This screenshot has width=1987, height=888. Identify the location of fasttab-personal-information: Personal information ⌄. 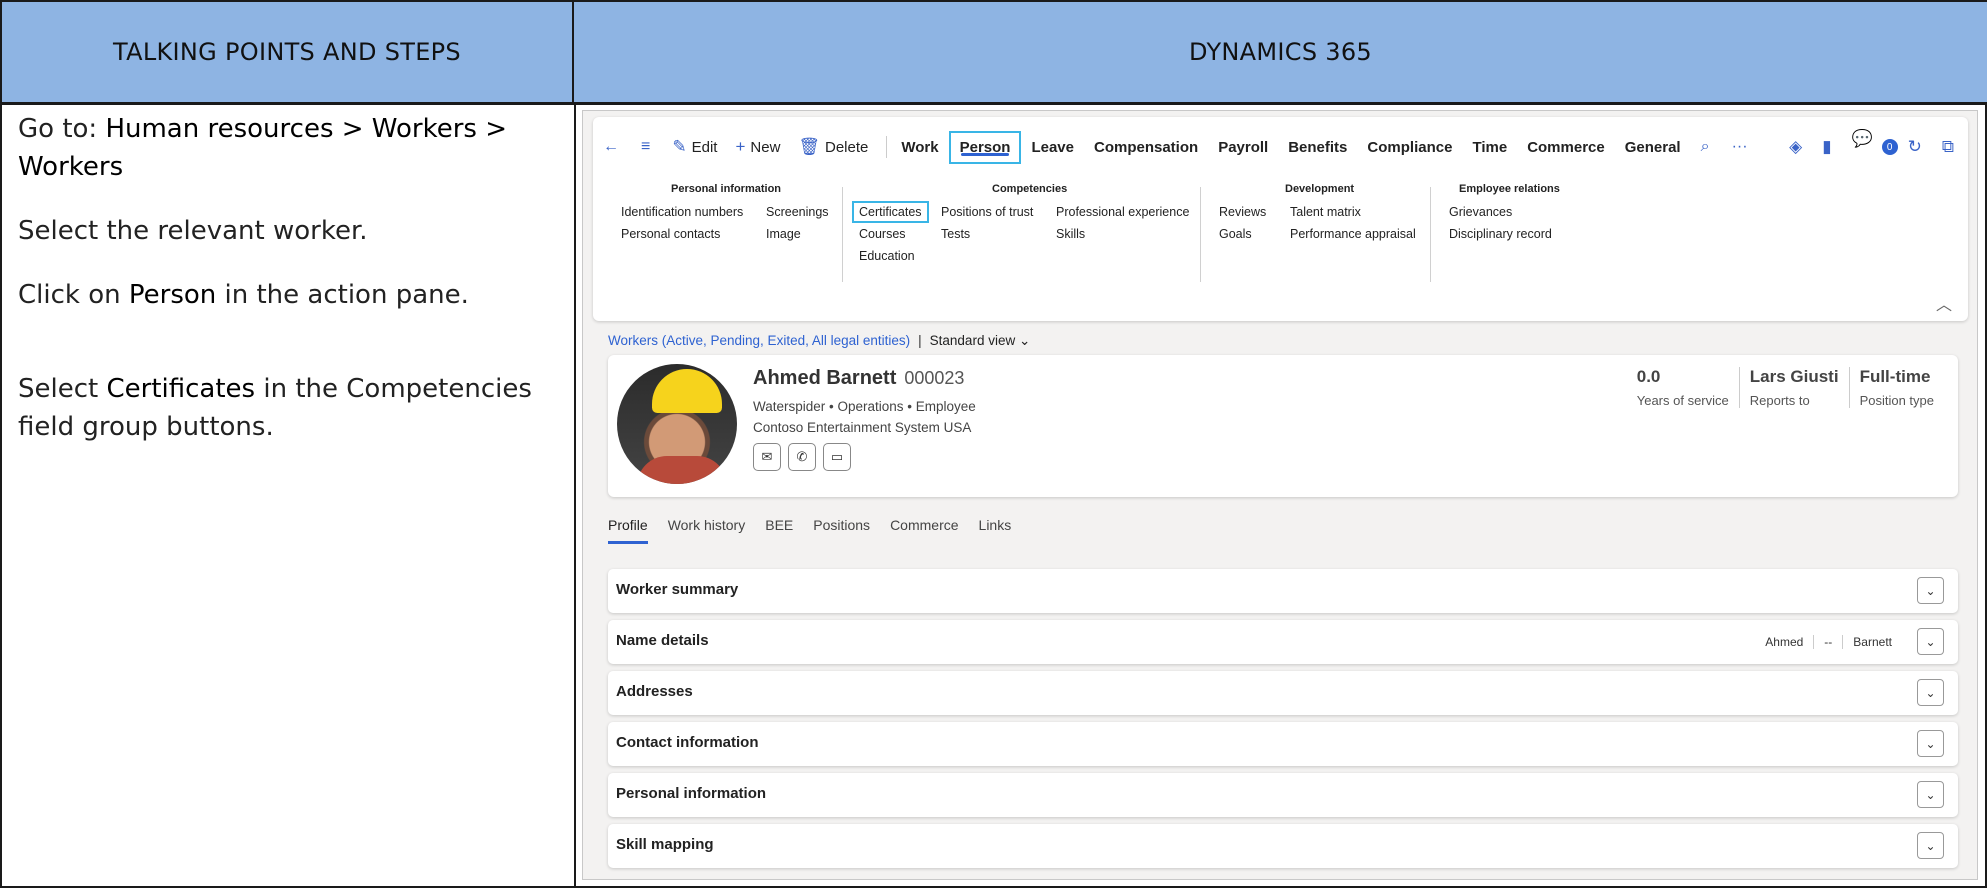
(1283, 795).